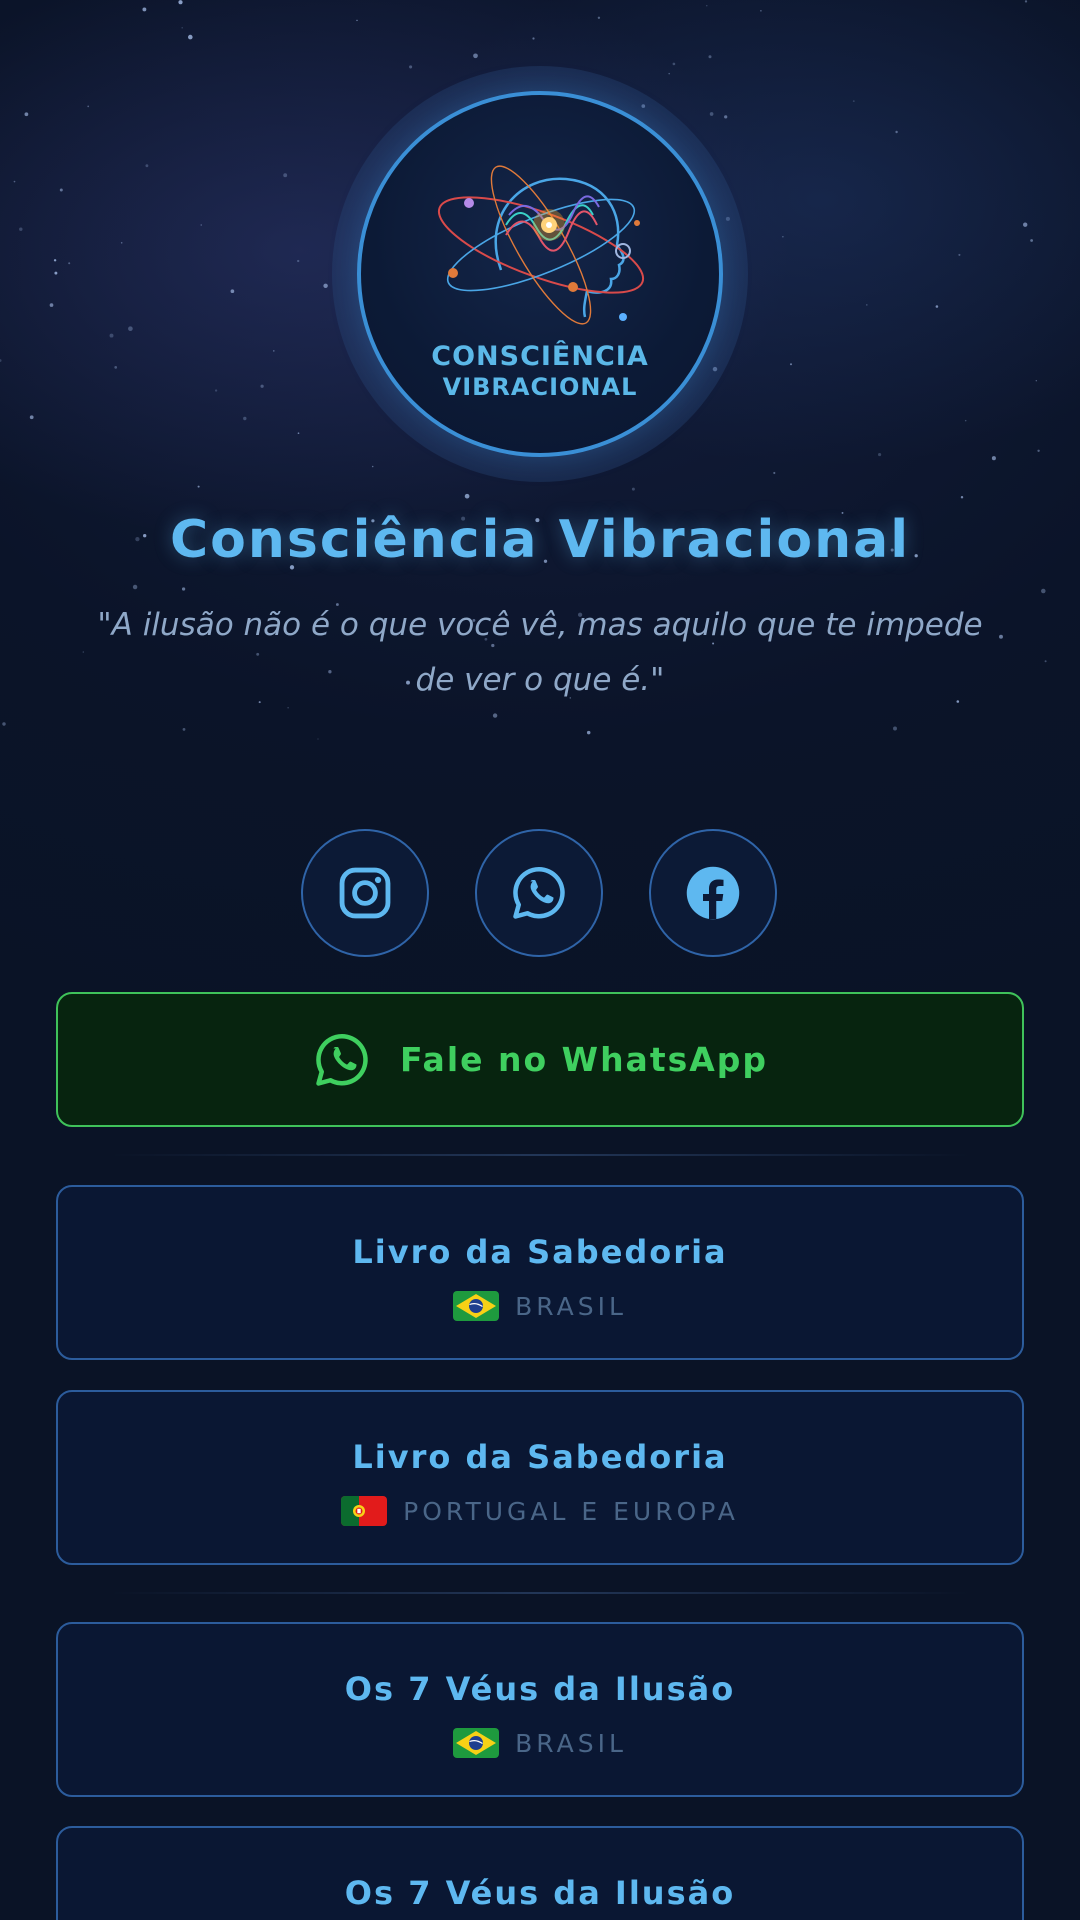 The image size is (1080, 1920). What do you see at coordinates (584, 1059) in the screenshot?
I see `whatsapp-cta-label: Fale no WhatsApp` at bounding box center [584, 1059].